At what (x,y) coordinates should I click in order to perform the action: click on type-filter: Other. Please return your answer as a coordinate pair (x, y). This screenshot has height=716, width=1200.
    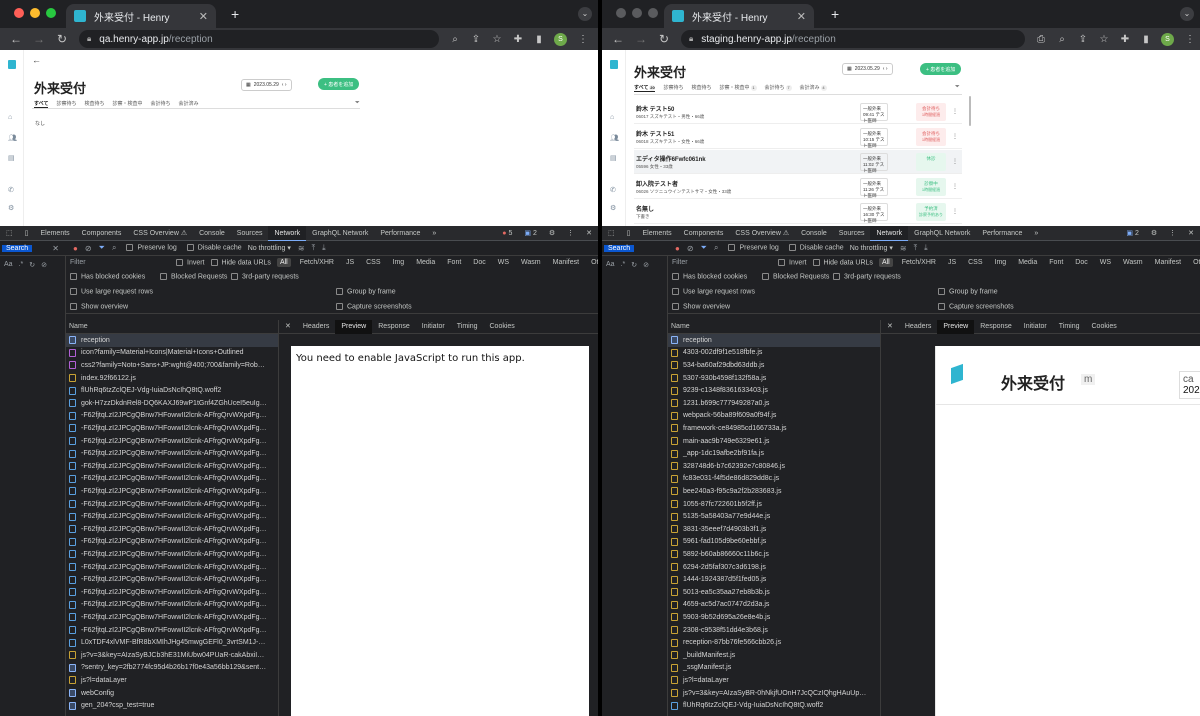
    Looking at the image, I should click on (593, 262).